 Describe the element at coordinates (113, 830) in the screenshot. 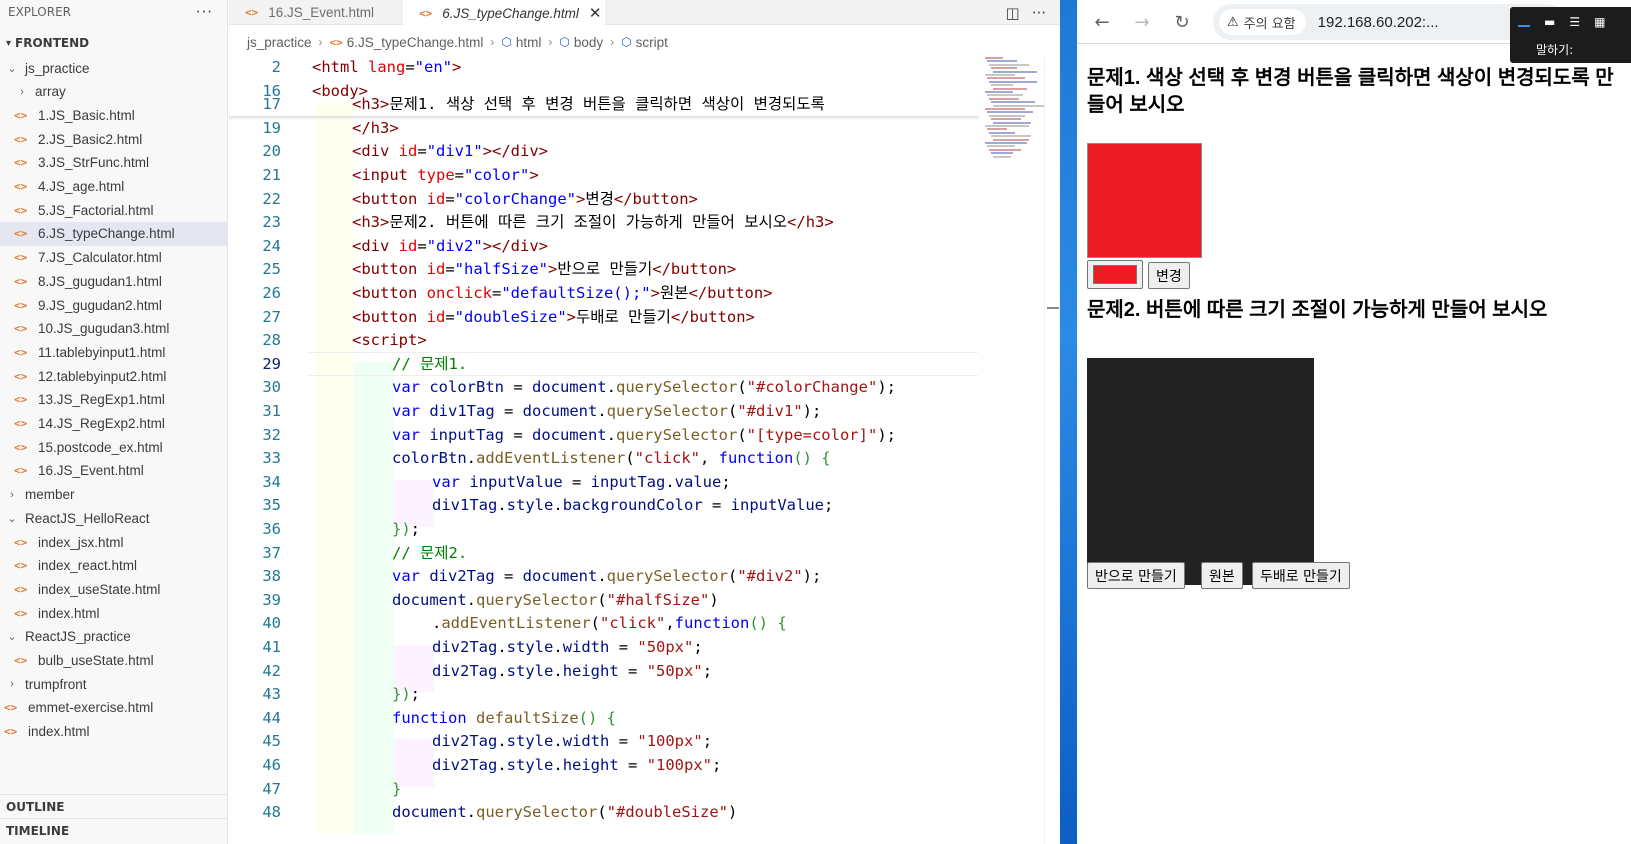

I see `timeline-section: TIMELINE` at that location.